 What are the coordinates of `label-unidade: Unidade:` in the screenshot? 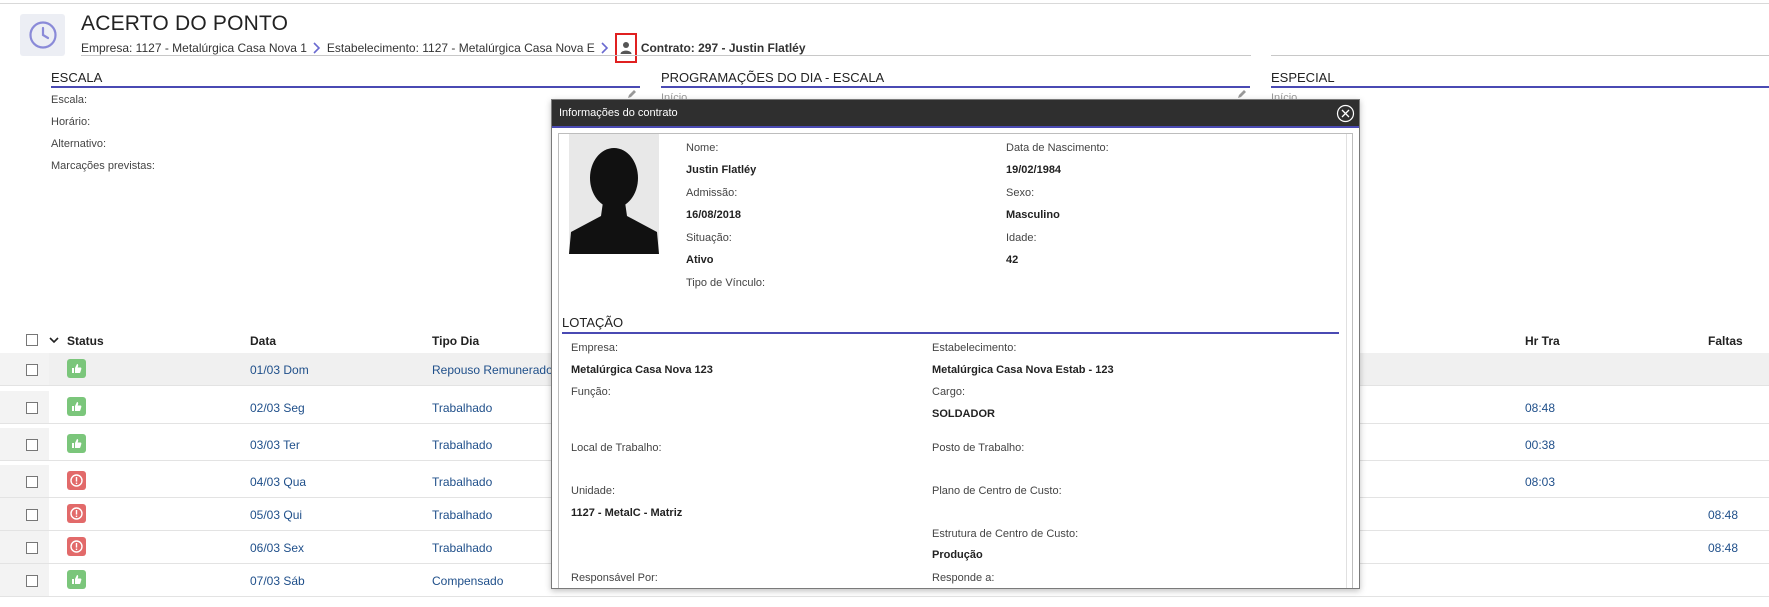 It's located at (593, 491).